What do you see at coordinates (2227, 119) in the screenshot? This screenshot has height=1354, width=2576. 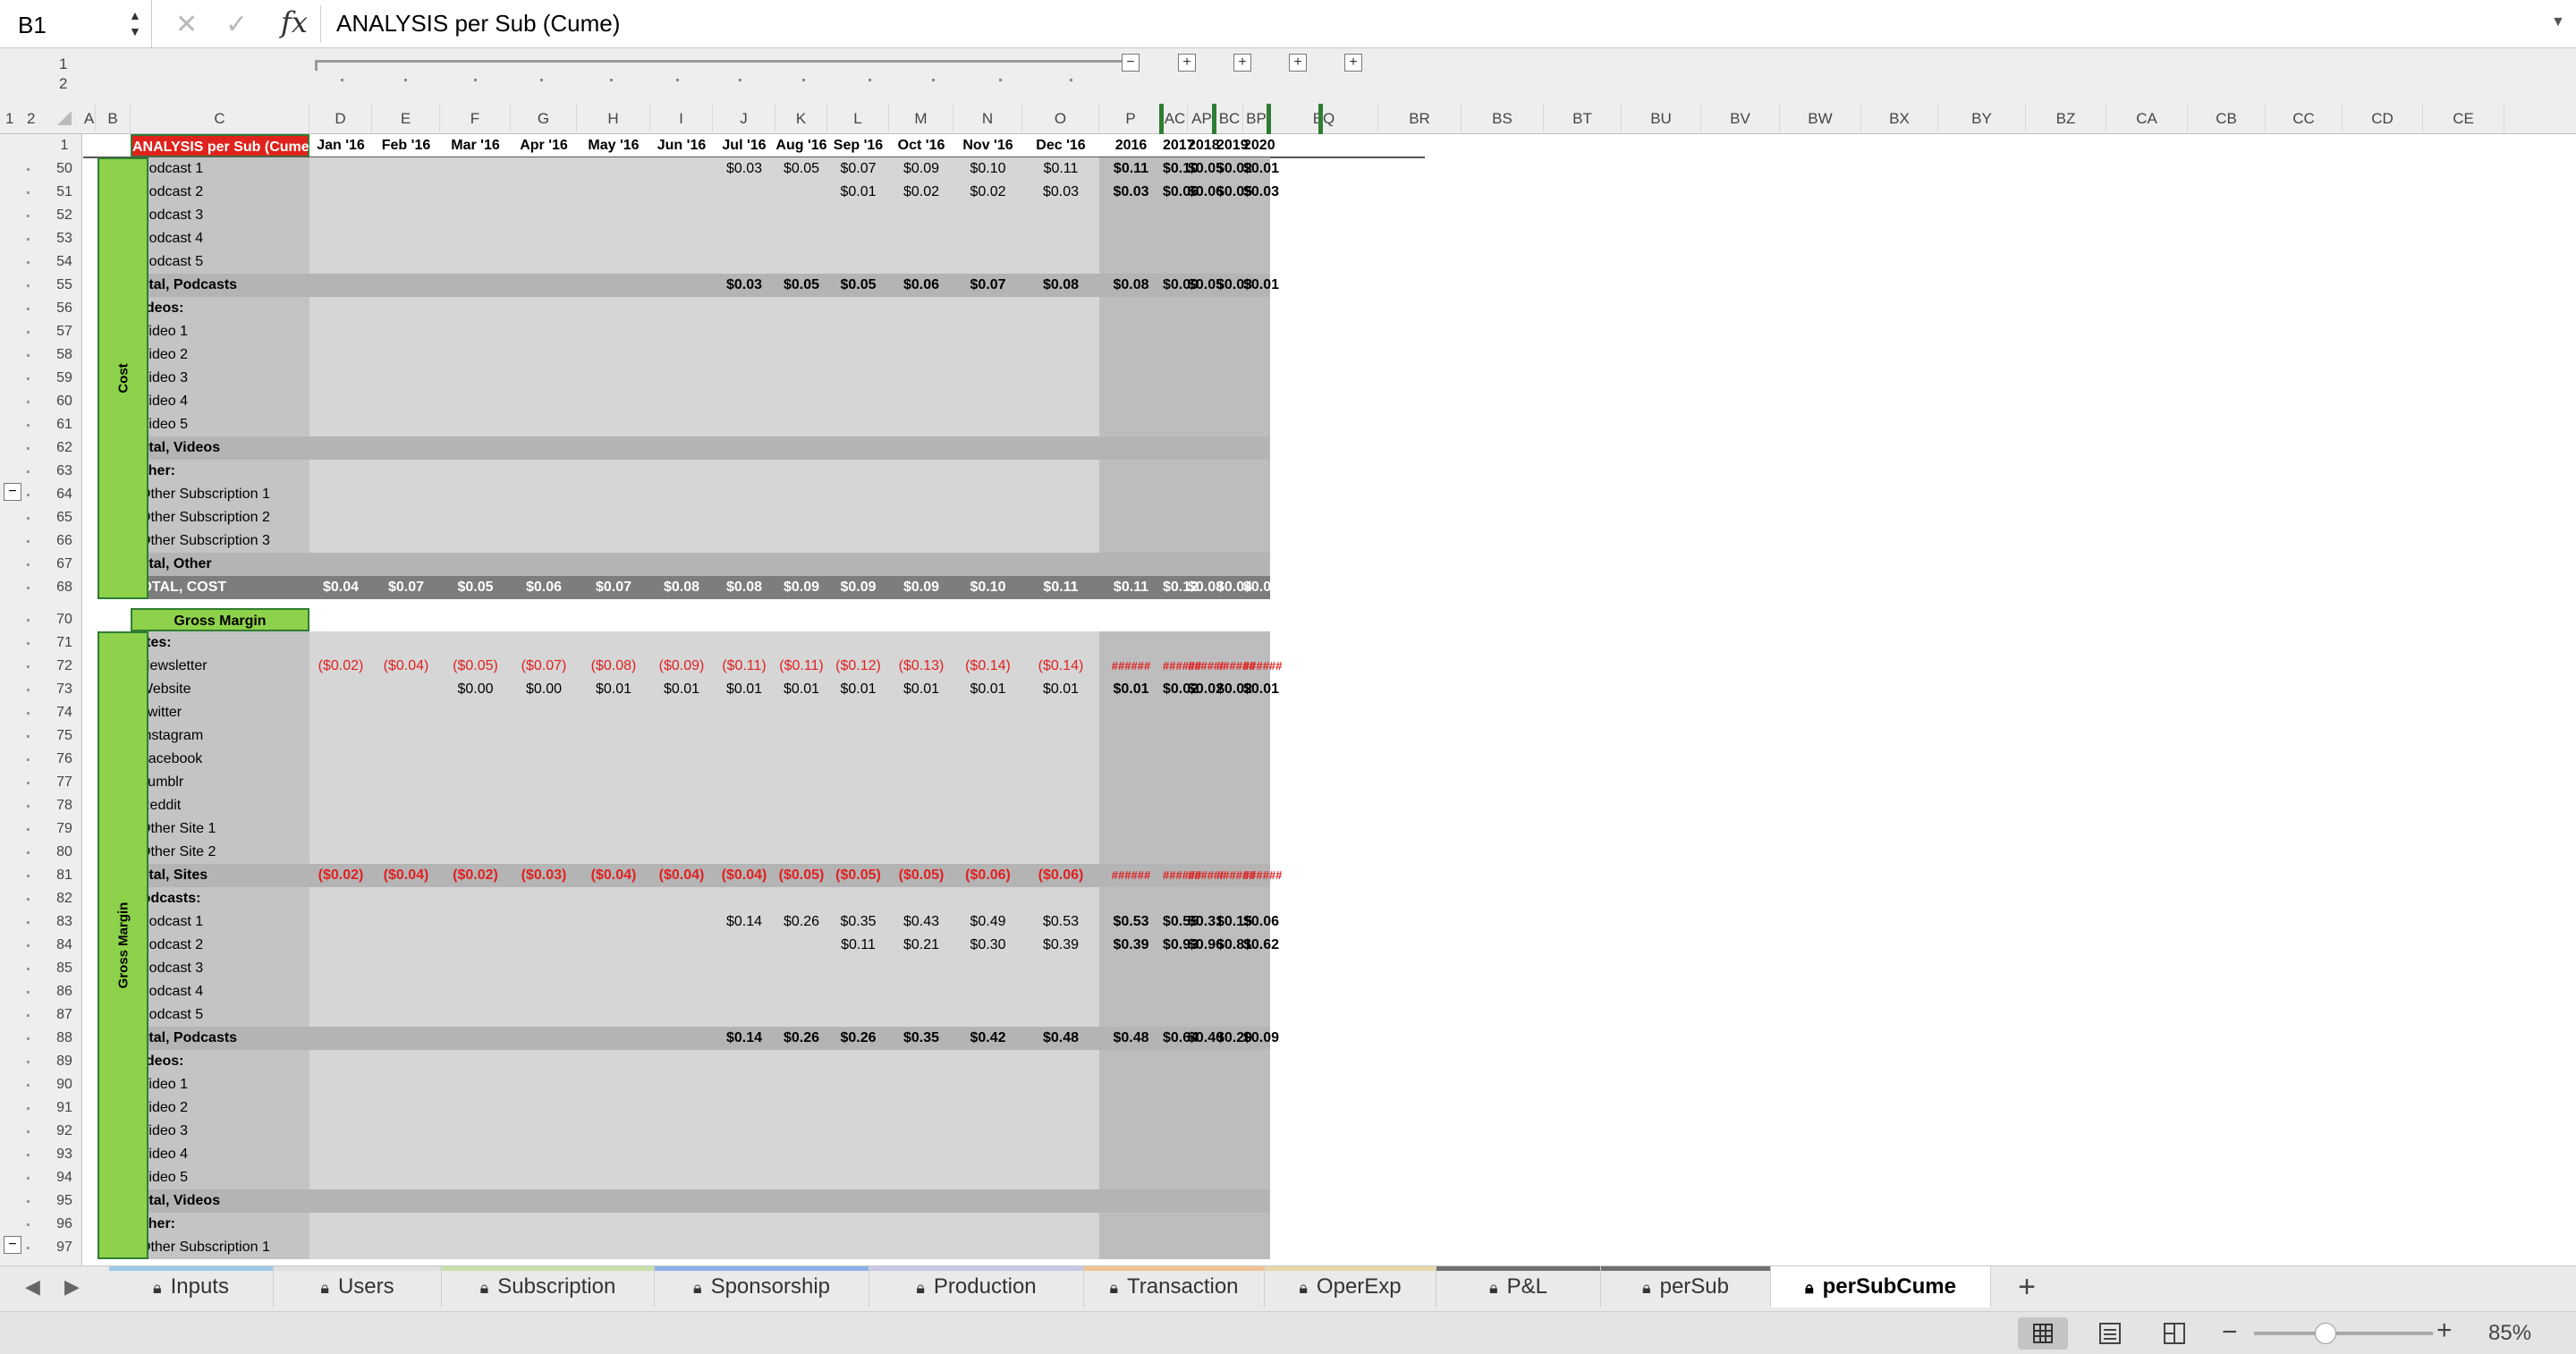 I see `col-header-cb: CB` at bounding box center [2227, 119].